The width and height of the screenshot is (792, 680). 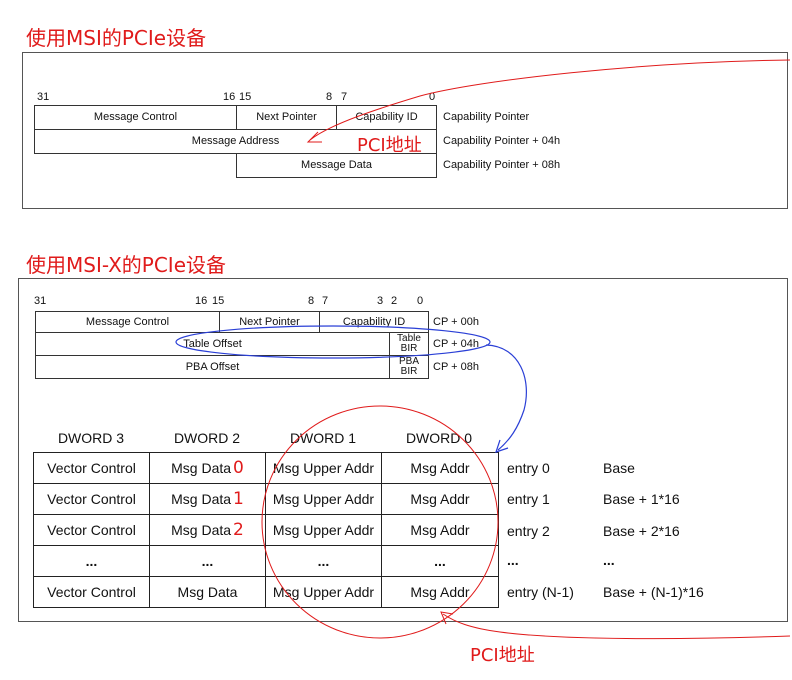 I want to click on table-bir-cell: Table BIR, so click(x=409, y=344).